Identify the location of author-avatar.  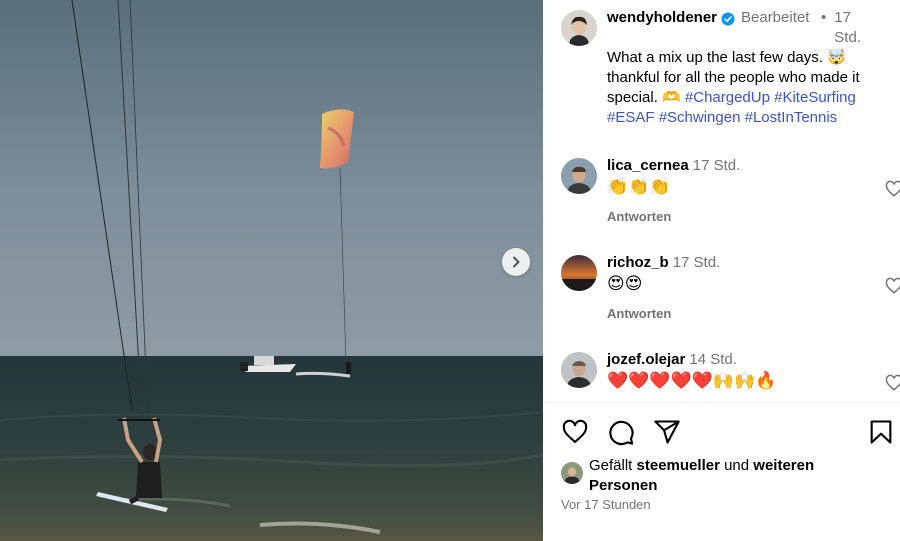
(579, 28).